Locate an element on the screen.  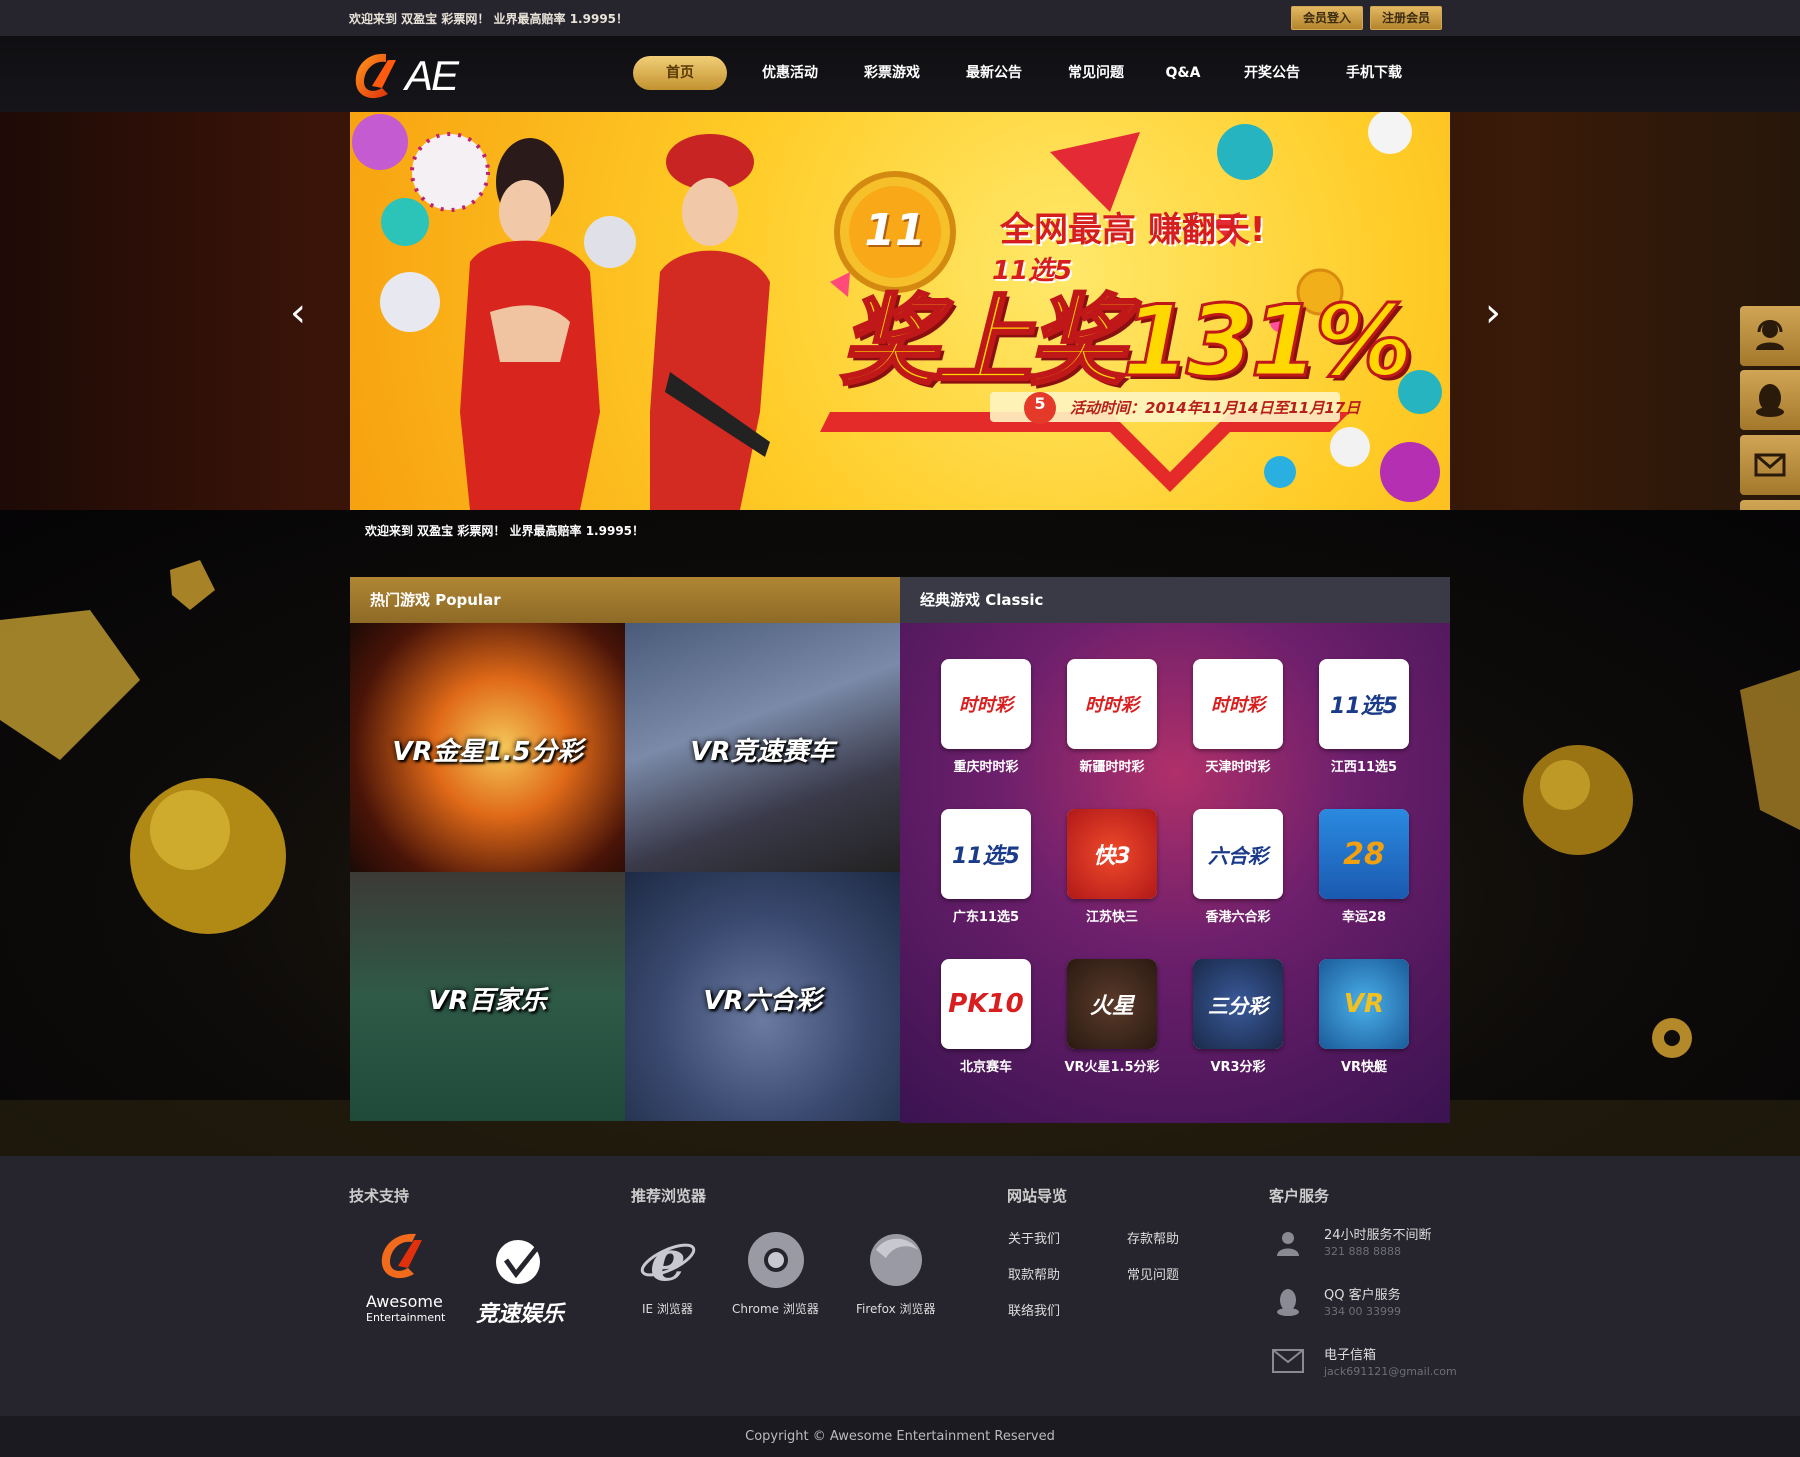
banner-big-text: 奖上奖131% is located at coordinates (1127, 342).